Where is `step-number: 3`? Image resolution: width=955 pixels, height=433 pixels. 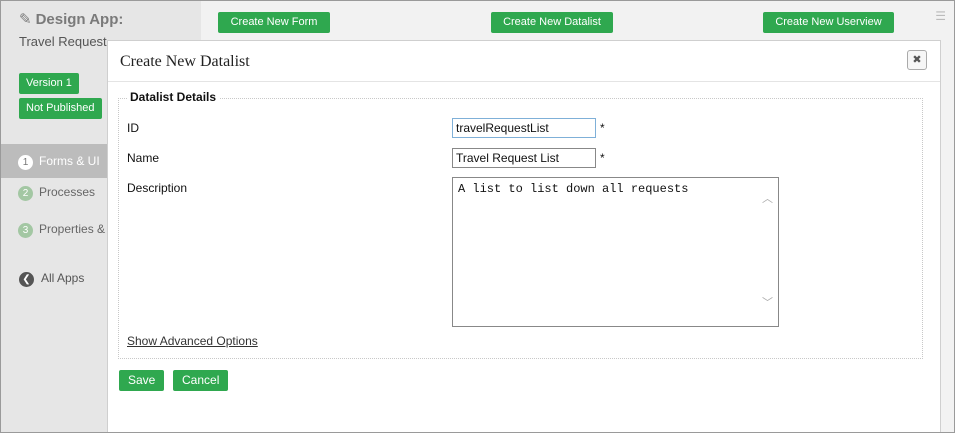 step-number: 3 is located at coordinates (25, 230).